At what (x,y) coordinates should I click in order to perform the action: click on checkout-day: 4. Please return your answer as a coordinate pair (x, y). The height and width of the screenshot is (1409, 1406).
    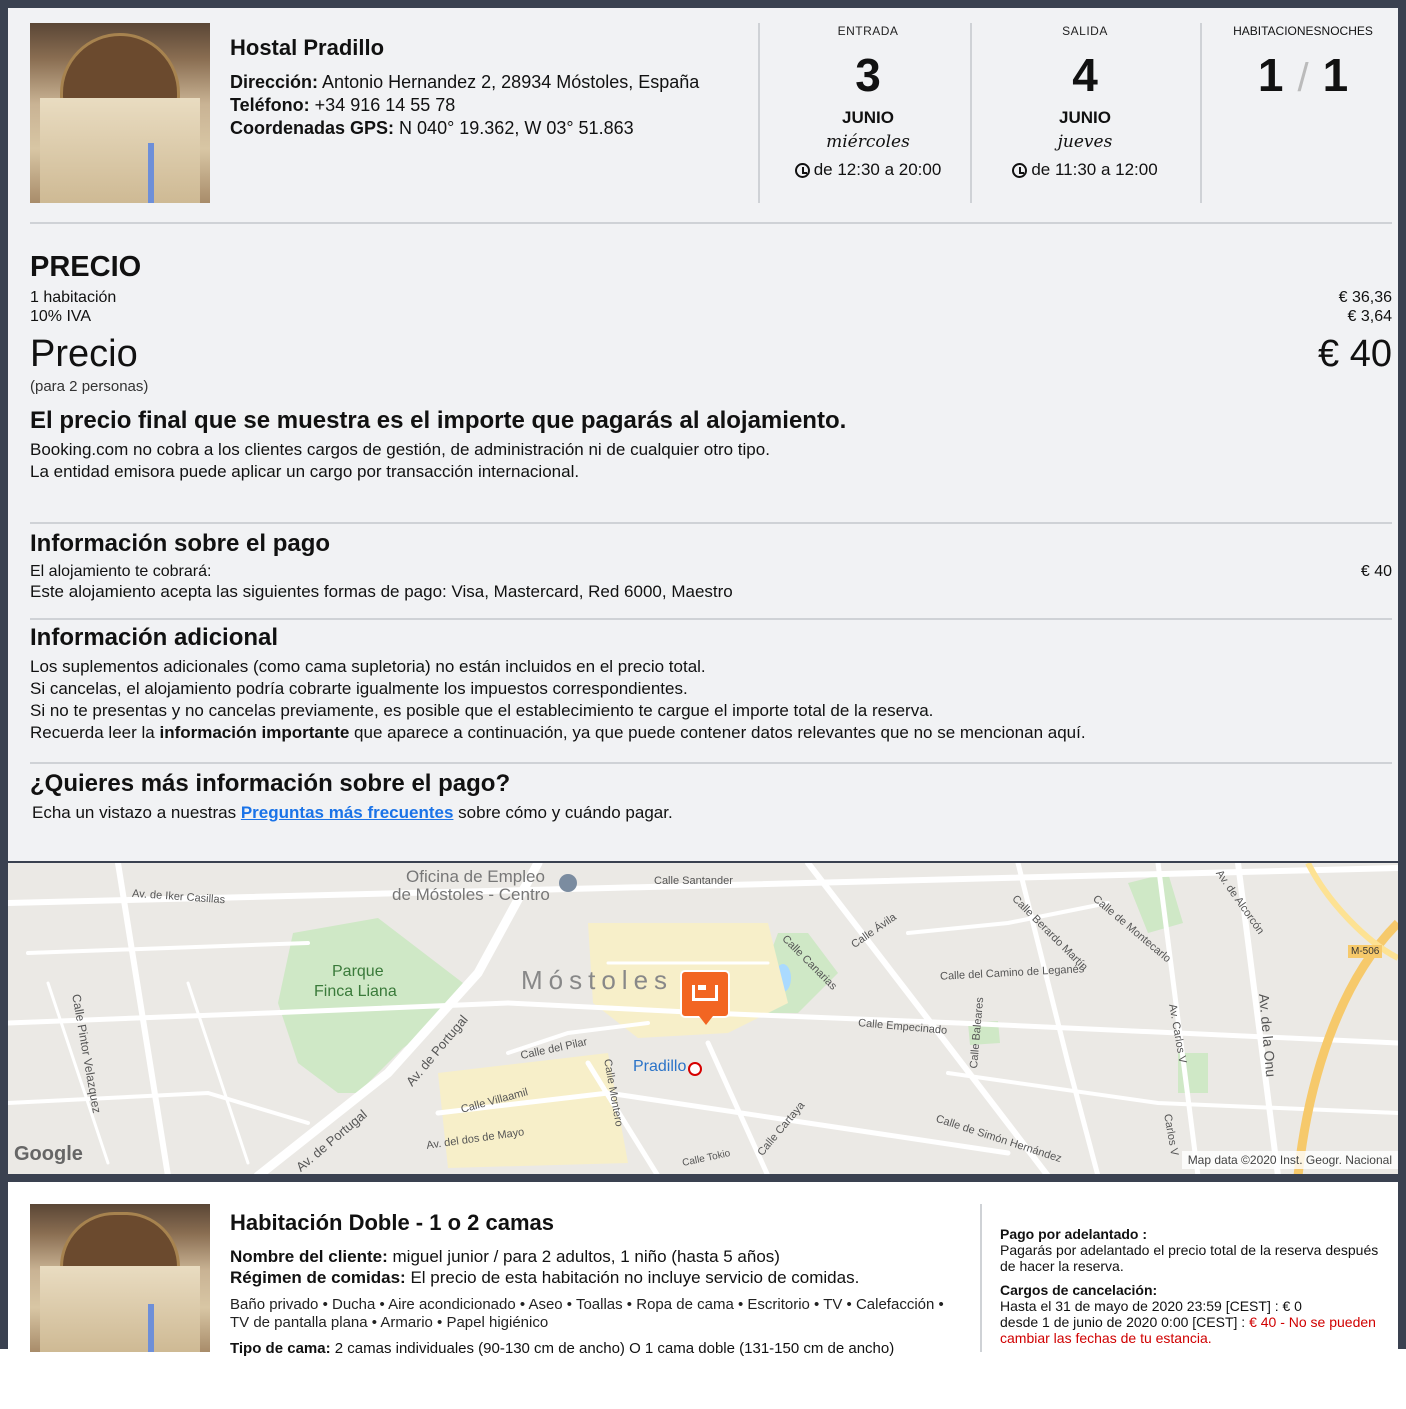
    Looking at the image, I should click on (1085, 75).